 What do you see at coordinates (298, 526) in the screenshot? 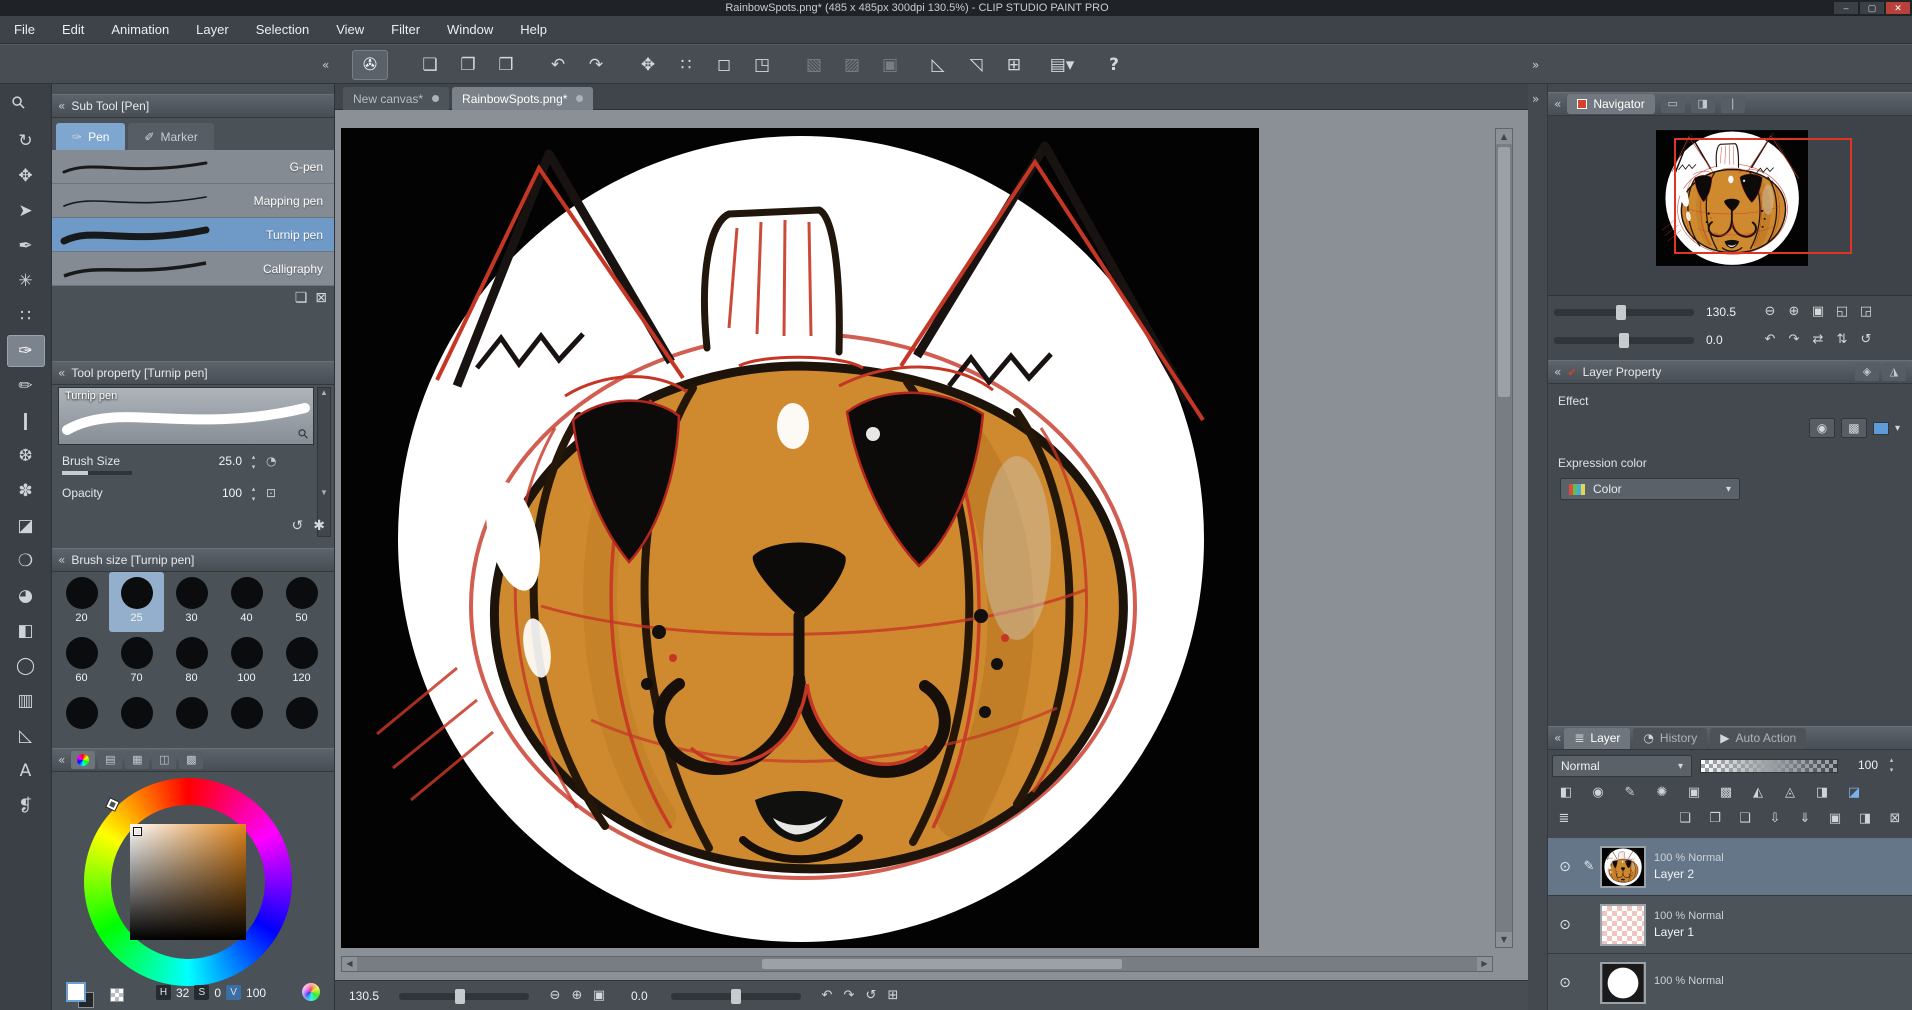
I see `reset-all-icon: ↺` at bounding box center [298, 526].